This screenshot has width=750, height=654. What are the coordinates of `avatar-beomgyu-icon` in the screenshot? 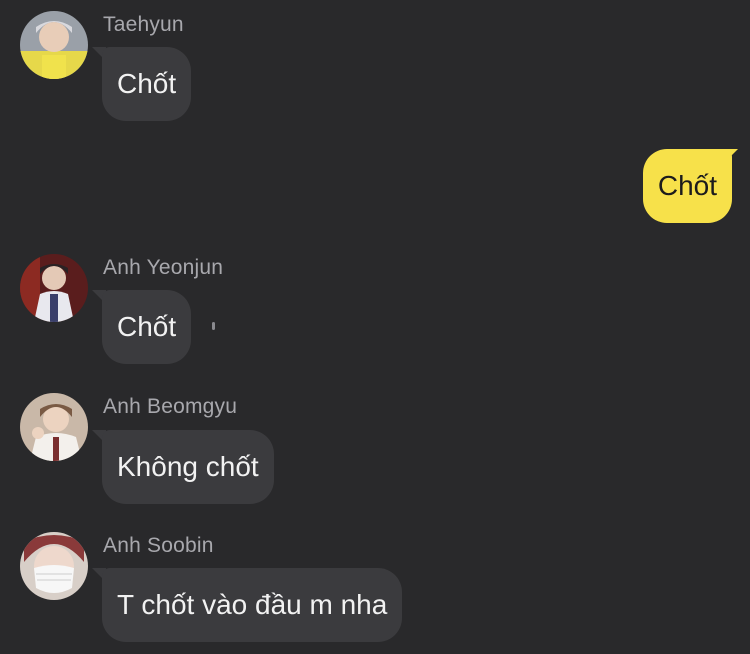 It's located at (54, 427).